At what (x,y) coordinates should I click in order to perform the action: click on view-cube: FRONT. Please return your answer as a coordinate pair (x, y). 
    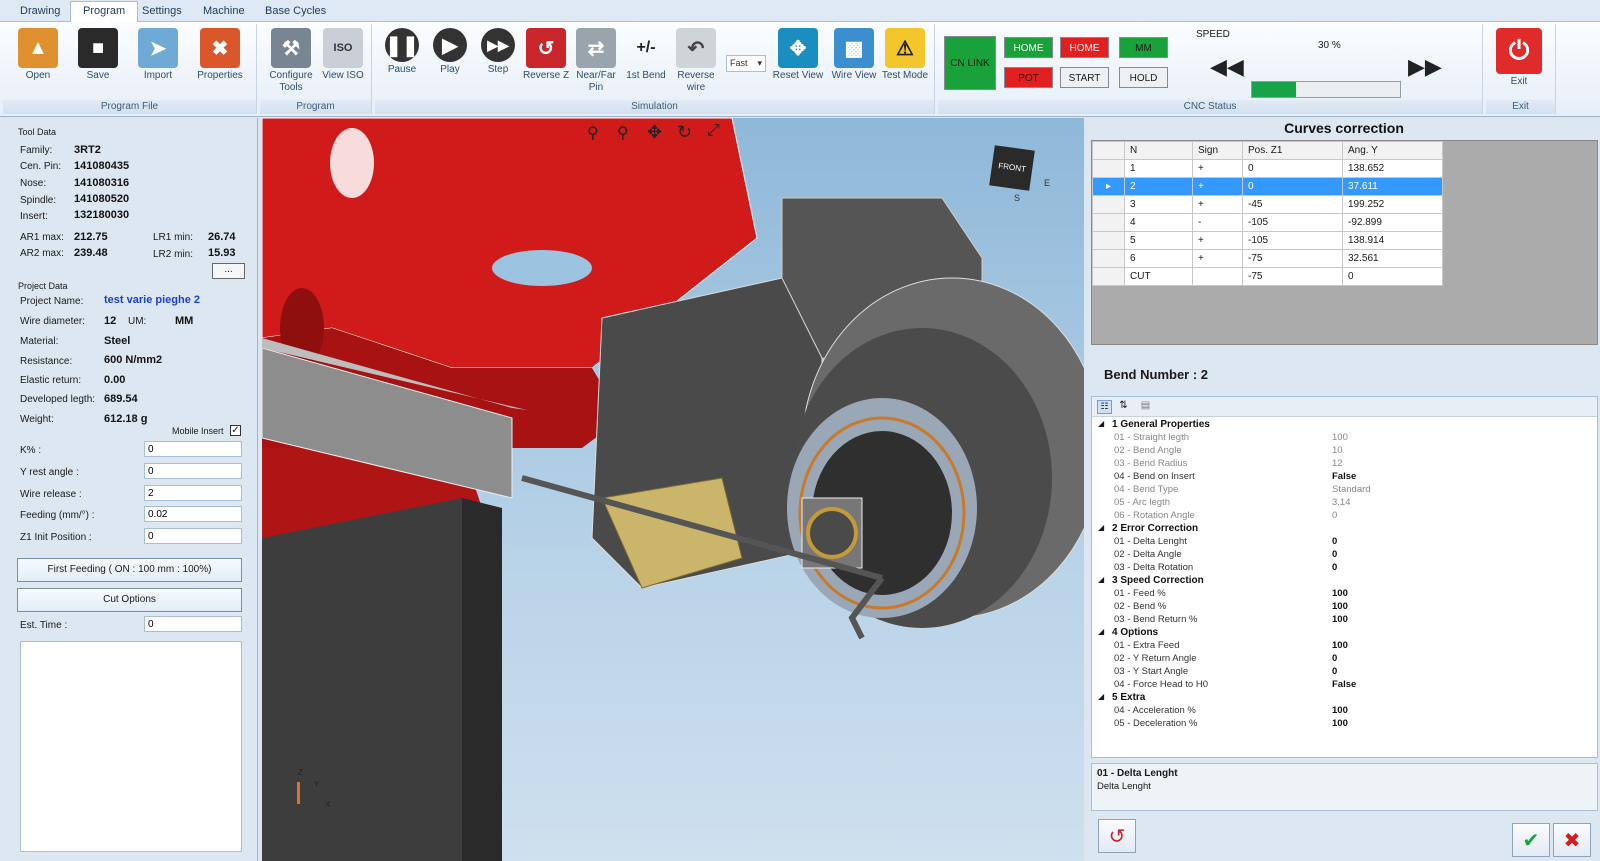
    Looking at the image, I should click on (1012, 168).